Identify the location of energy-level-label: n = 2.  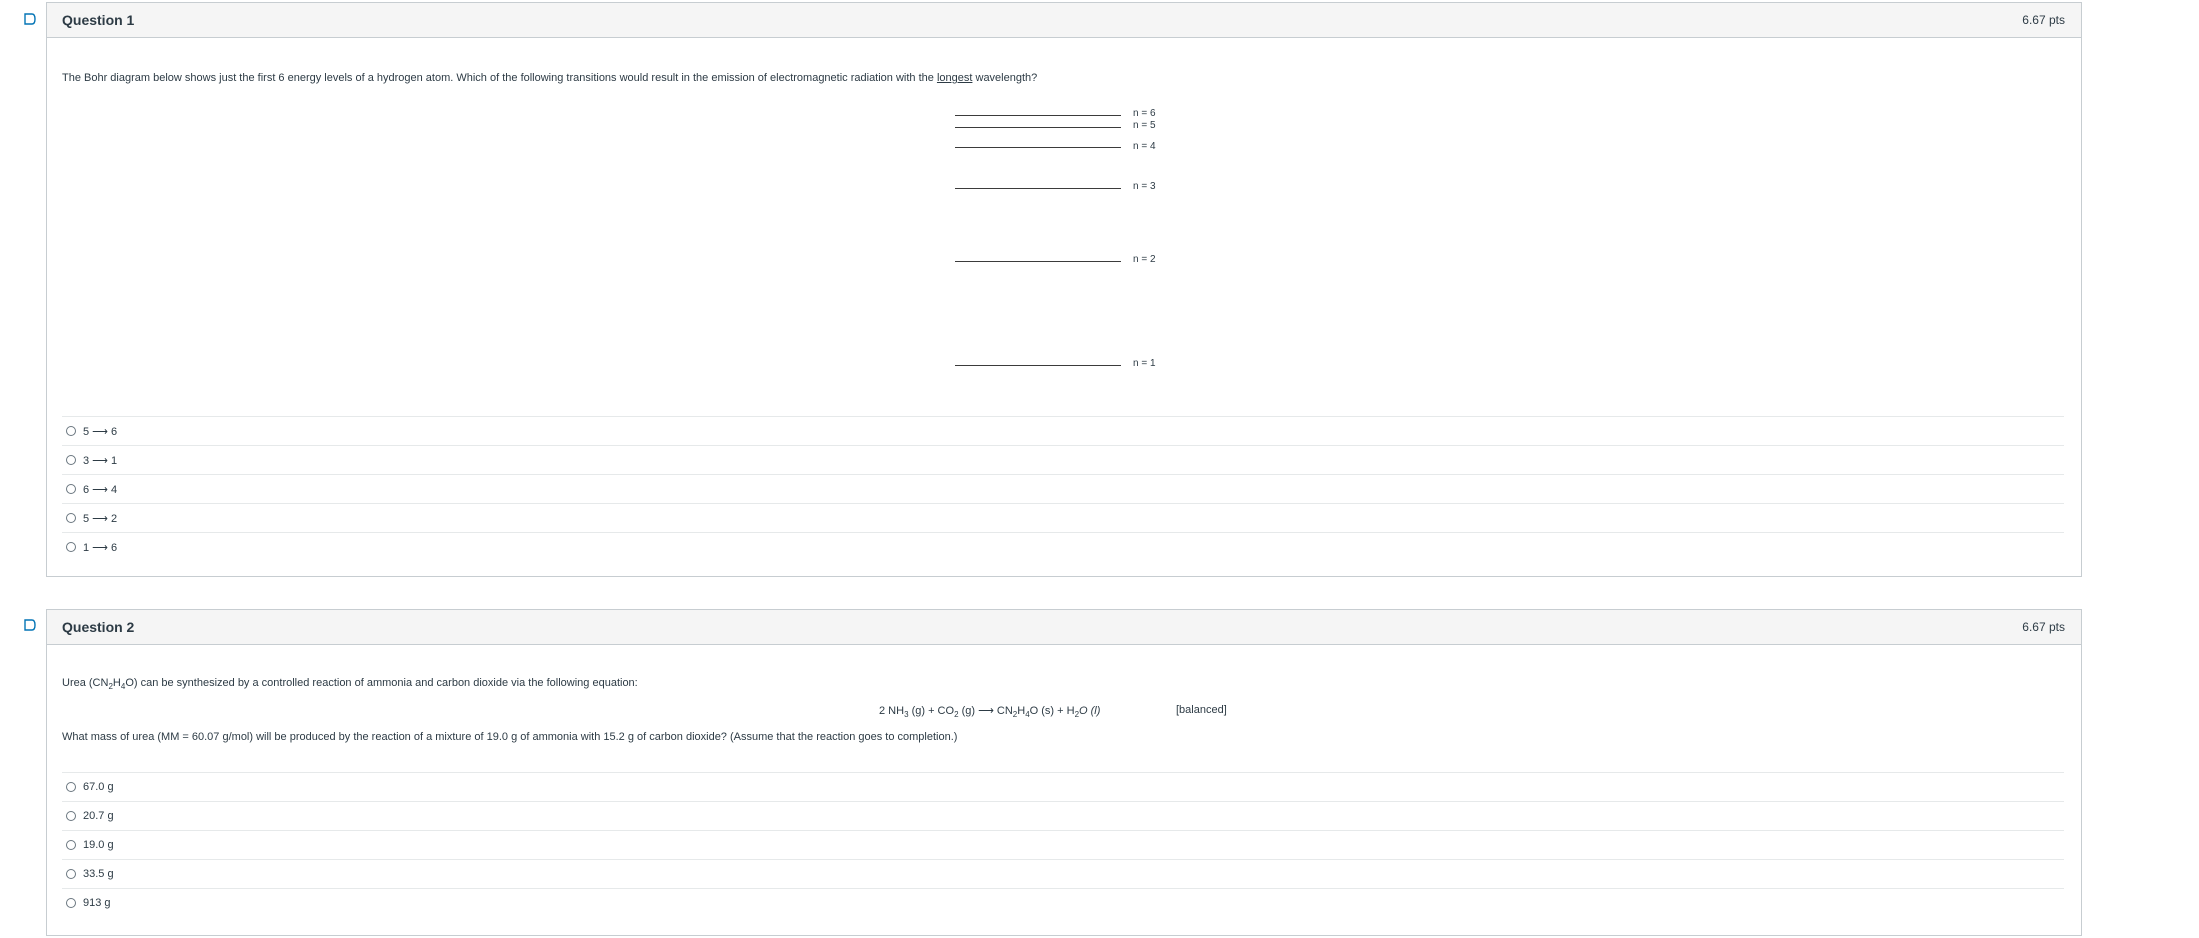
(1144, 259).